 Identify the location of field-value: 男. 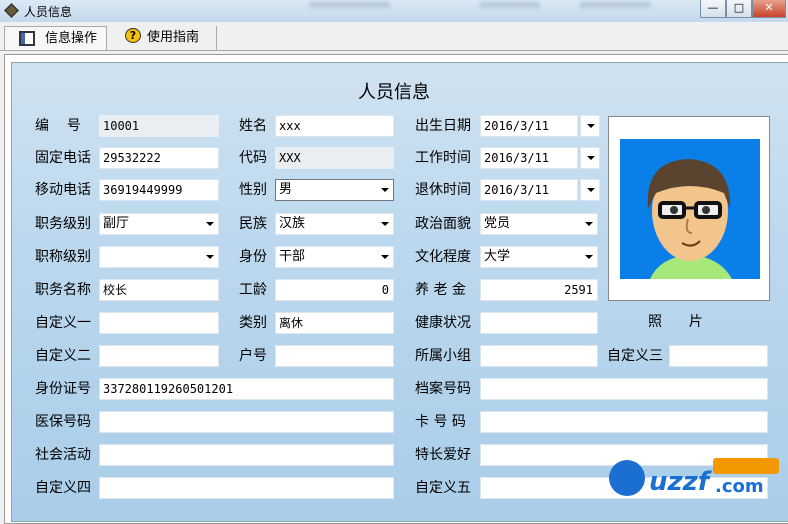
(286, 189).